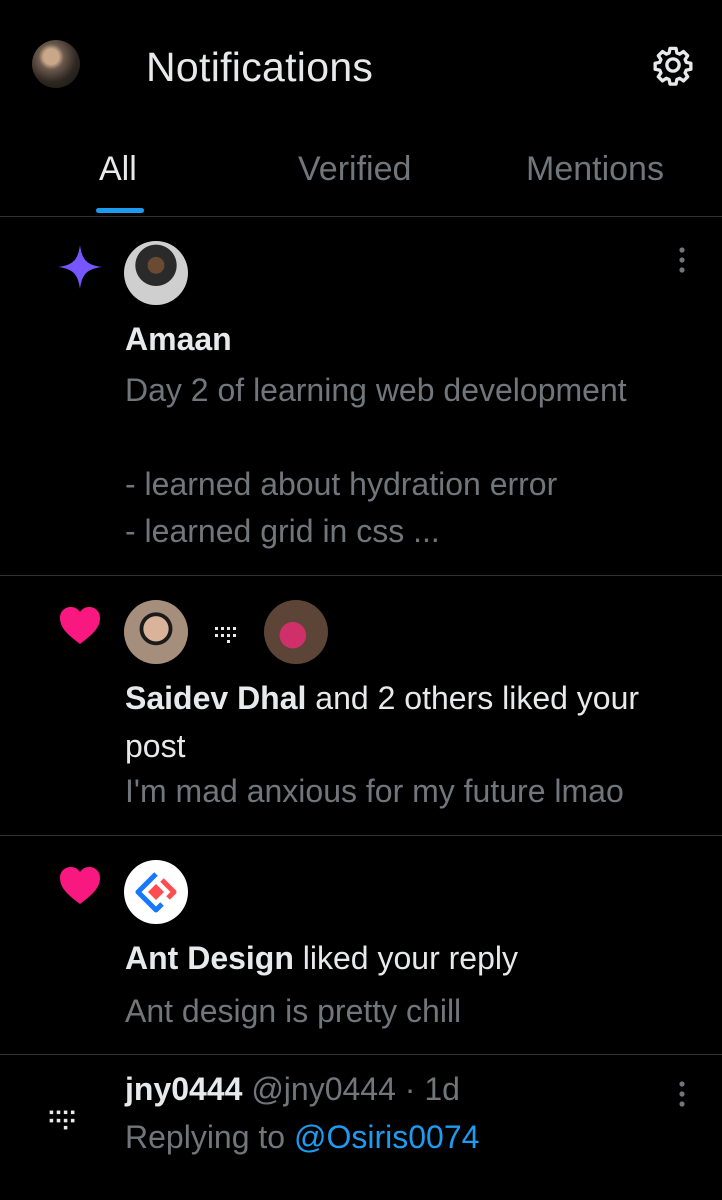  I want to click on replying-to: Replying to @Osiris0074, so click(302, 1137).